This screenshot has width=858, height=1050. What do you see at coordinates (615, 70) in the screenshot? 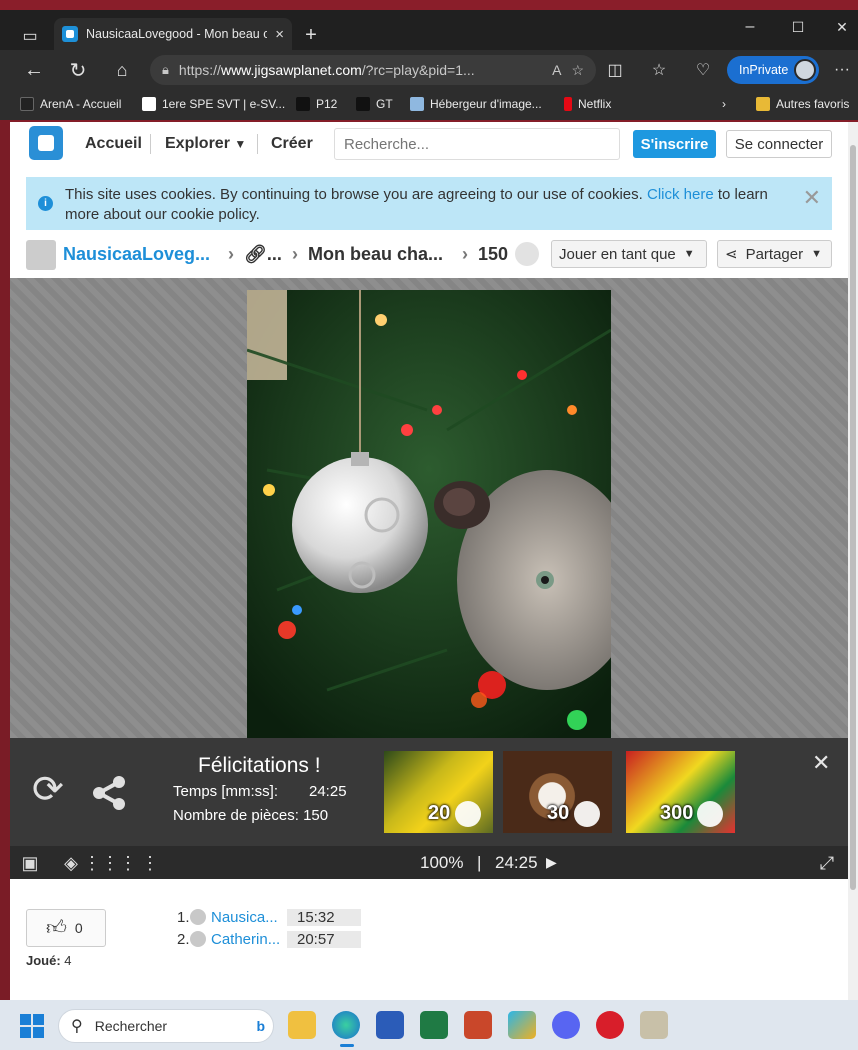
I see `split-screen-icon: ◫` at bounding box center [615, 70].